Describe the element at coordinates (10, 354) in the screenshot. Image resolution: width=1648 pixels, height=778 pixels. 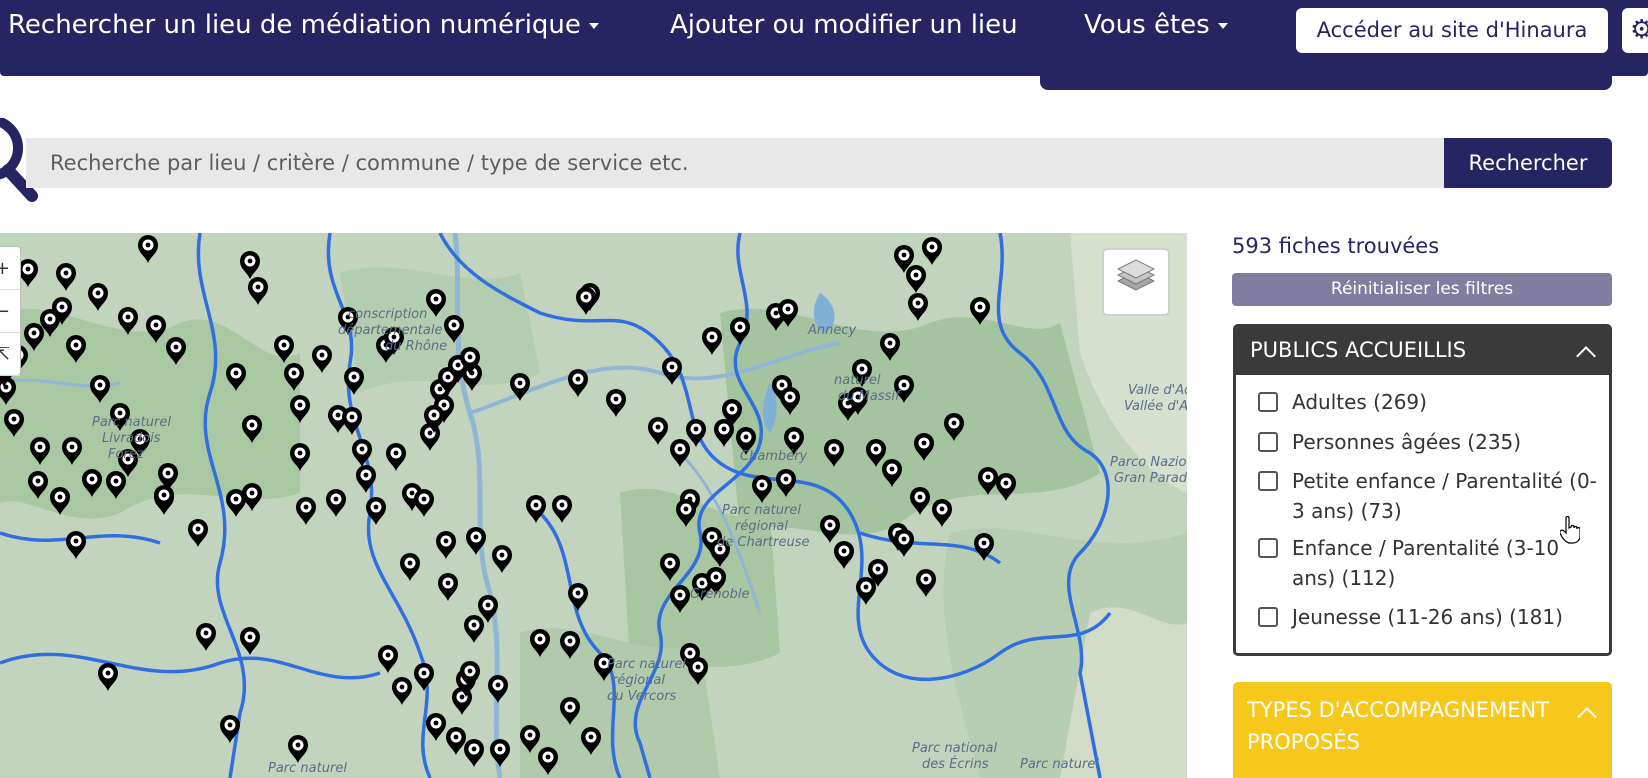
I see `reset-view-button: ⇱` at that location.